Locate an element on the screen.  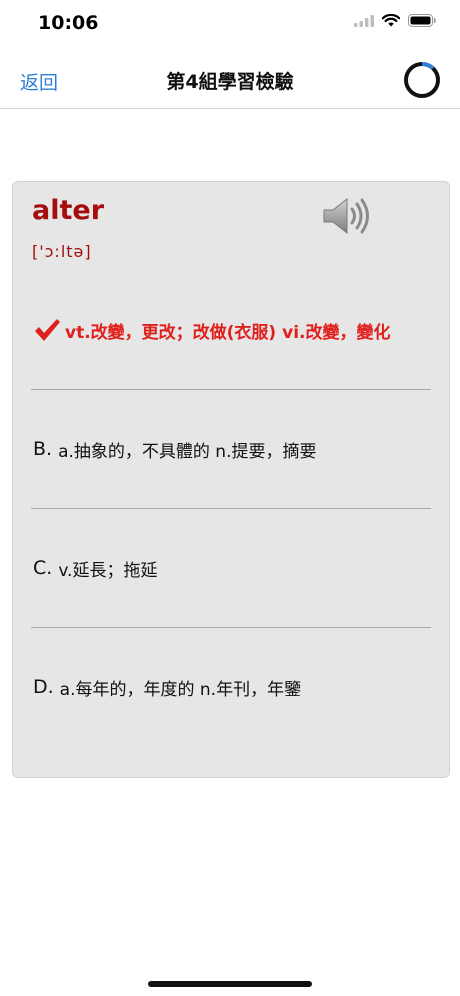
option-c-content: C. v.延長；拖延 is located at coordinates (95, 568).